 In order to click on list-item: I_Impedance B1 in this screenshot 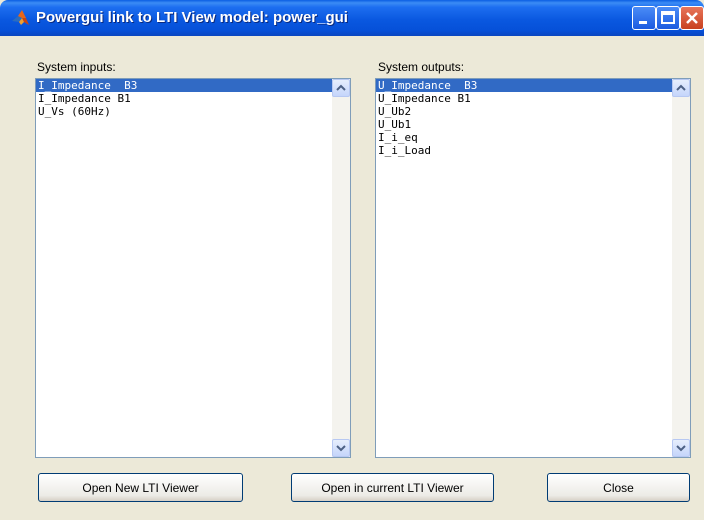, I will do `click(184, 98)`.